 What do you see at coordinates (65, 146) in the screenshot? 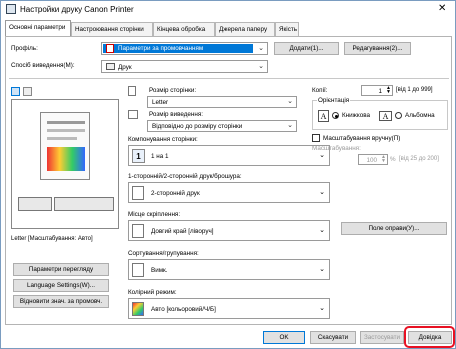
I see `preview-page` at bounding box center [65, 146].